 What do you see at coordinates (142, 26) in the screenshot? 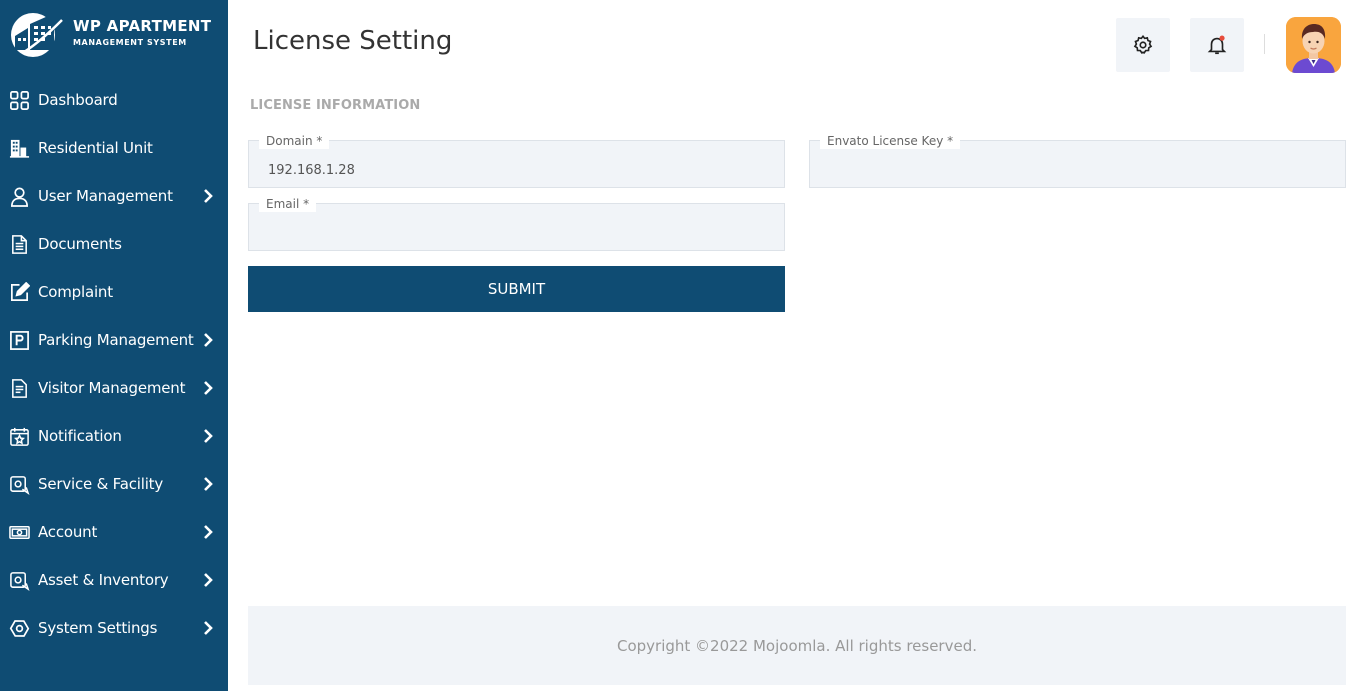
I see `brand-title: WP APARTMENT` at bounding box center [142, 26].